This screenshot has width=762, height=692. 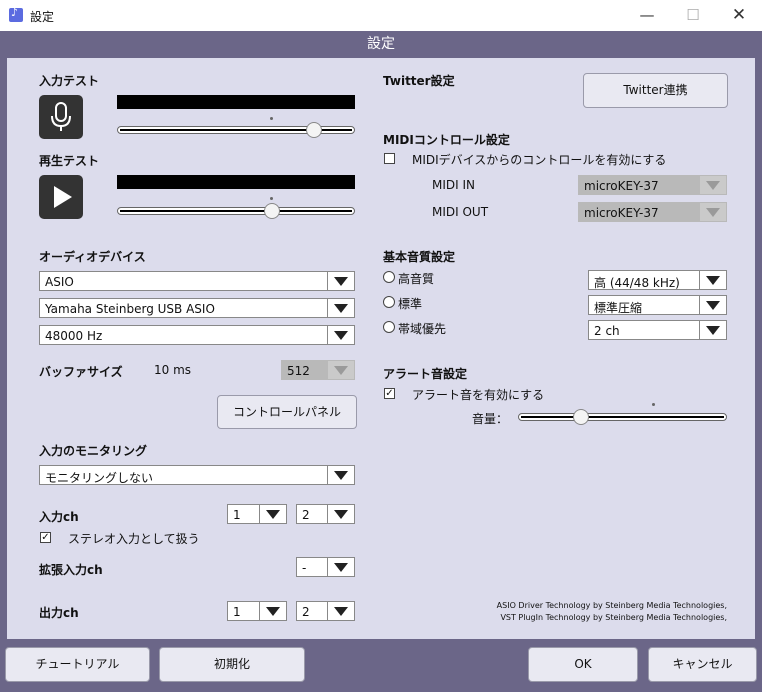 I want to click on midi-out-select: microKEY-37, so click(x=652, y=212).